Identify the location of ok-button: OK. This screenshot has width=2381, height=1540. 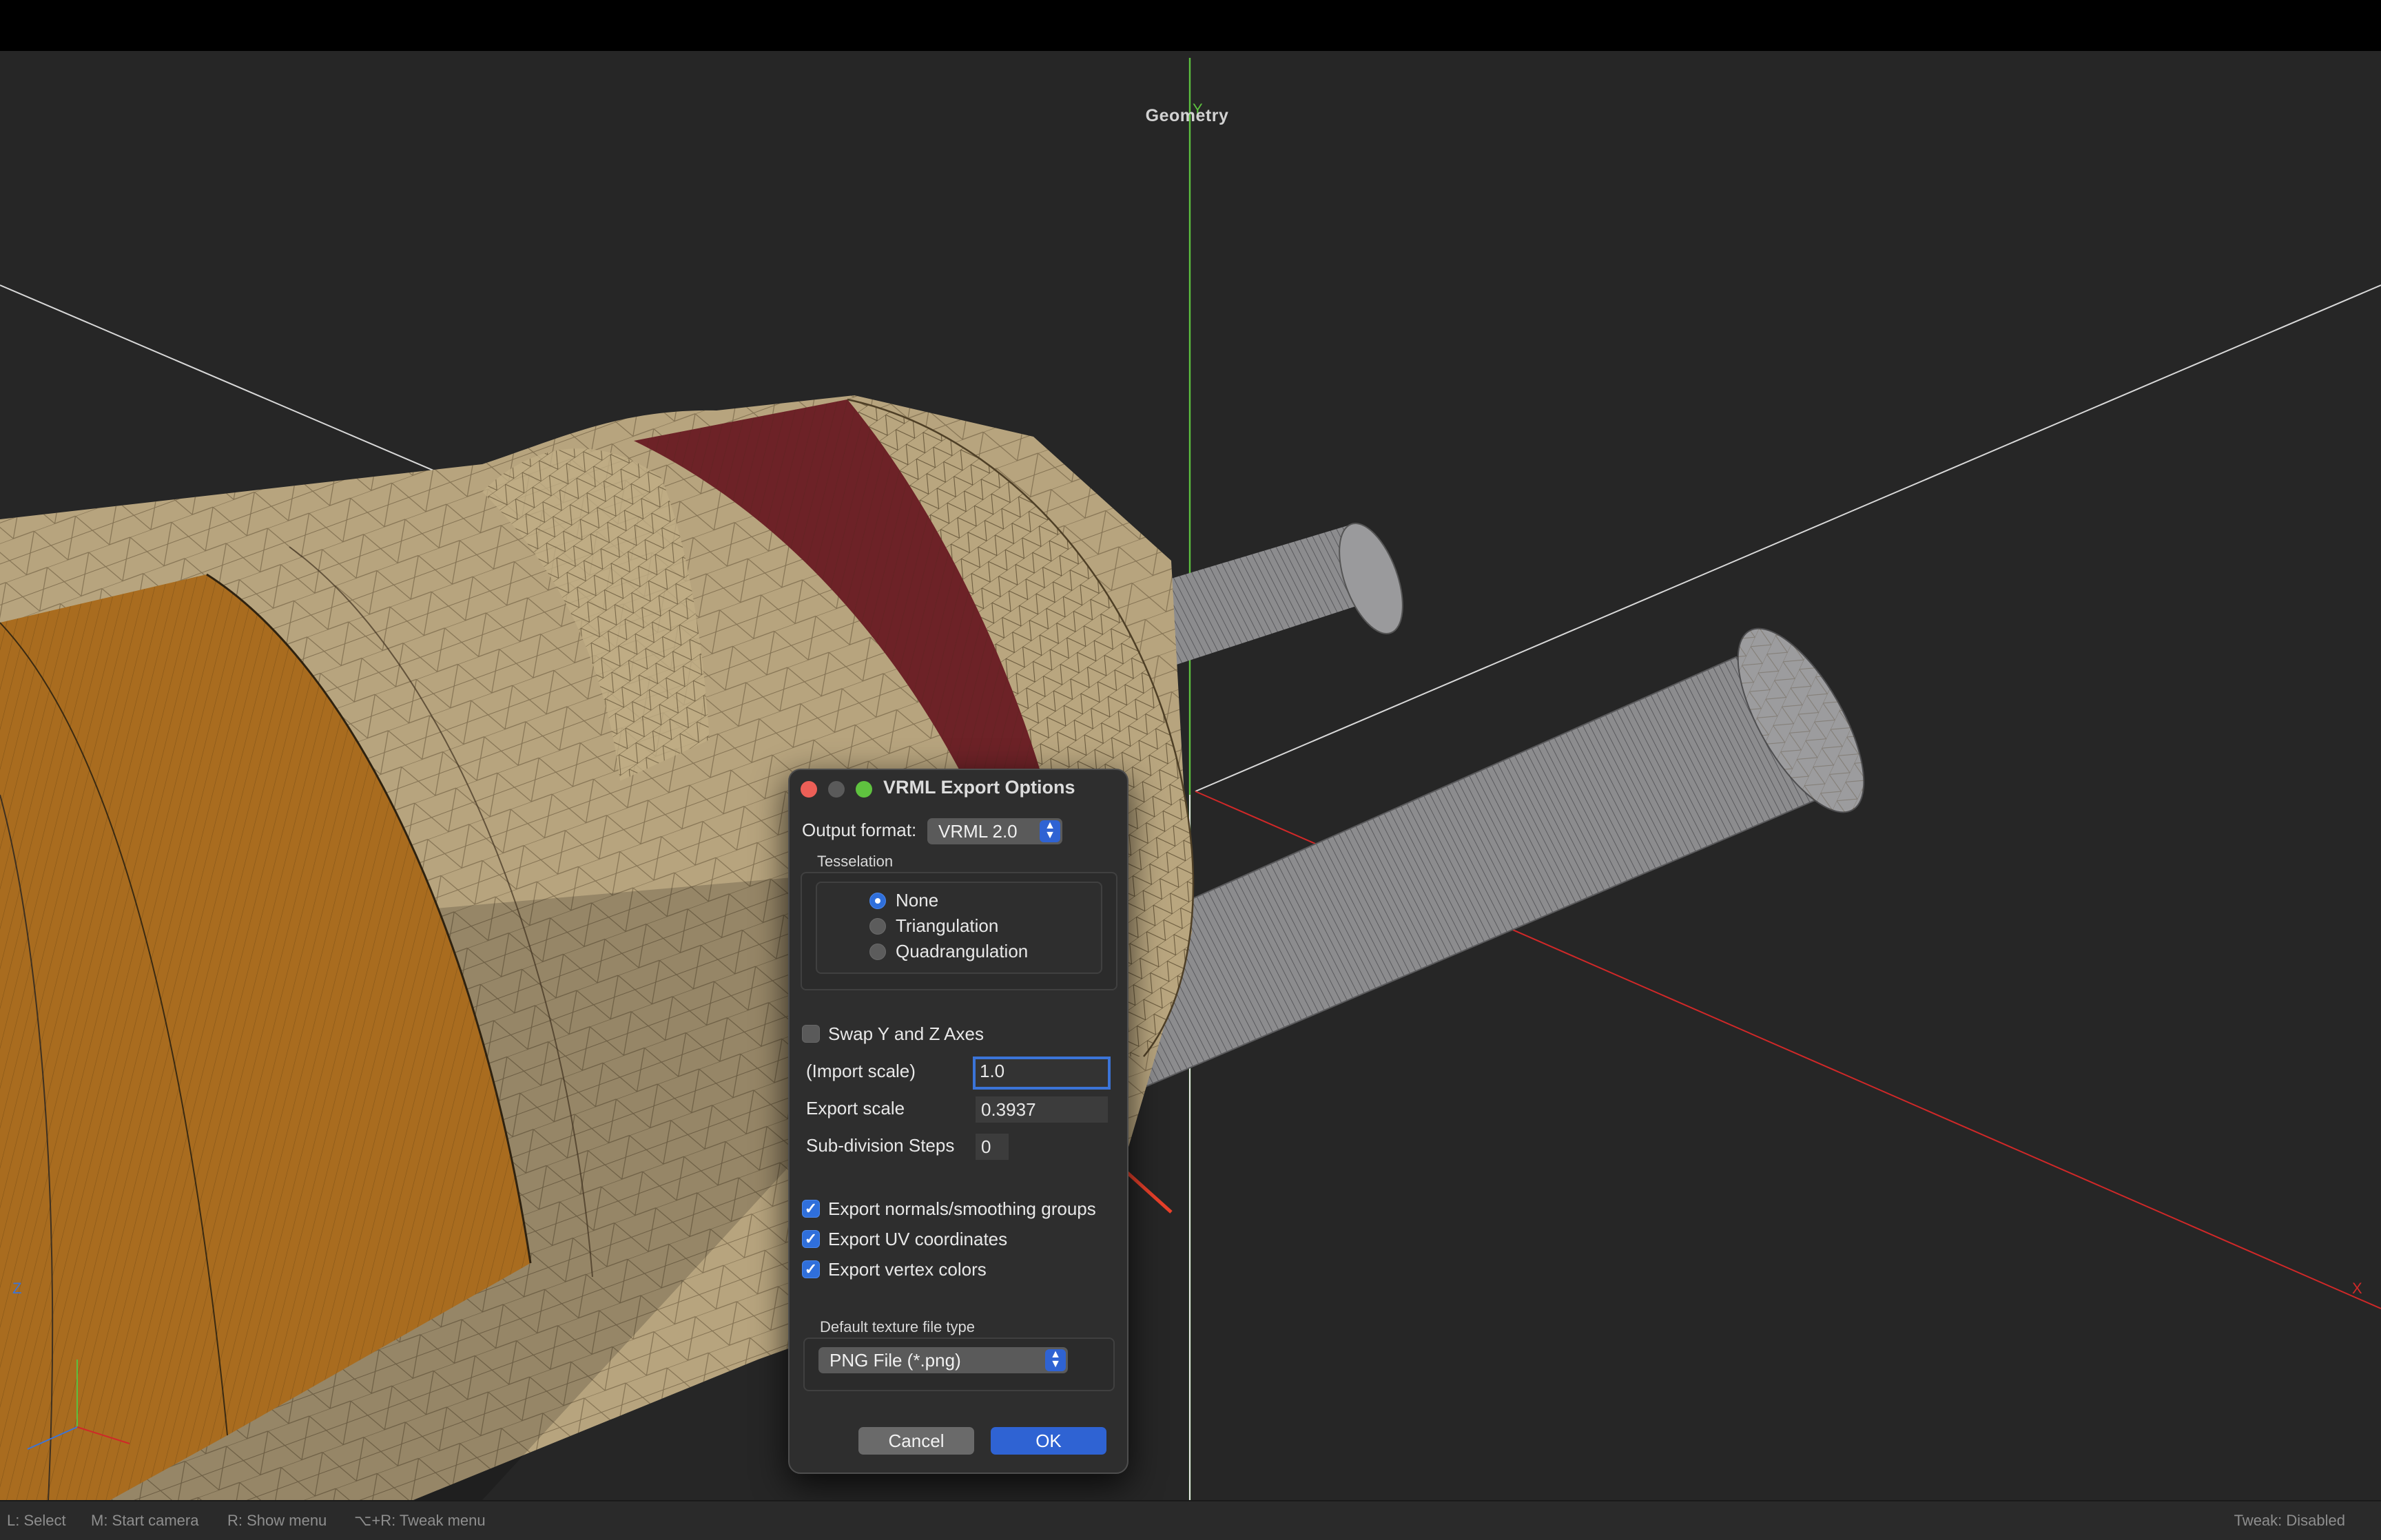
(1048, 1441).